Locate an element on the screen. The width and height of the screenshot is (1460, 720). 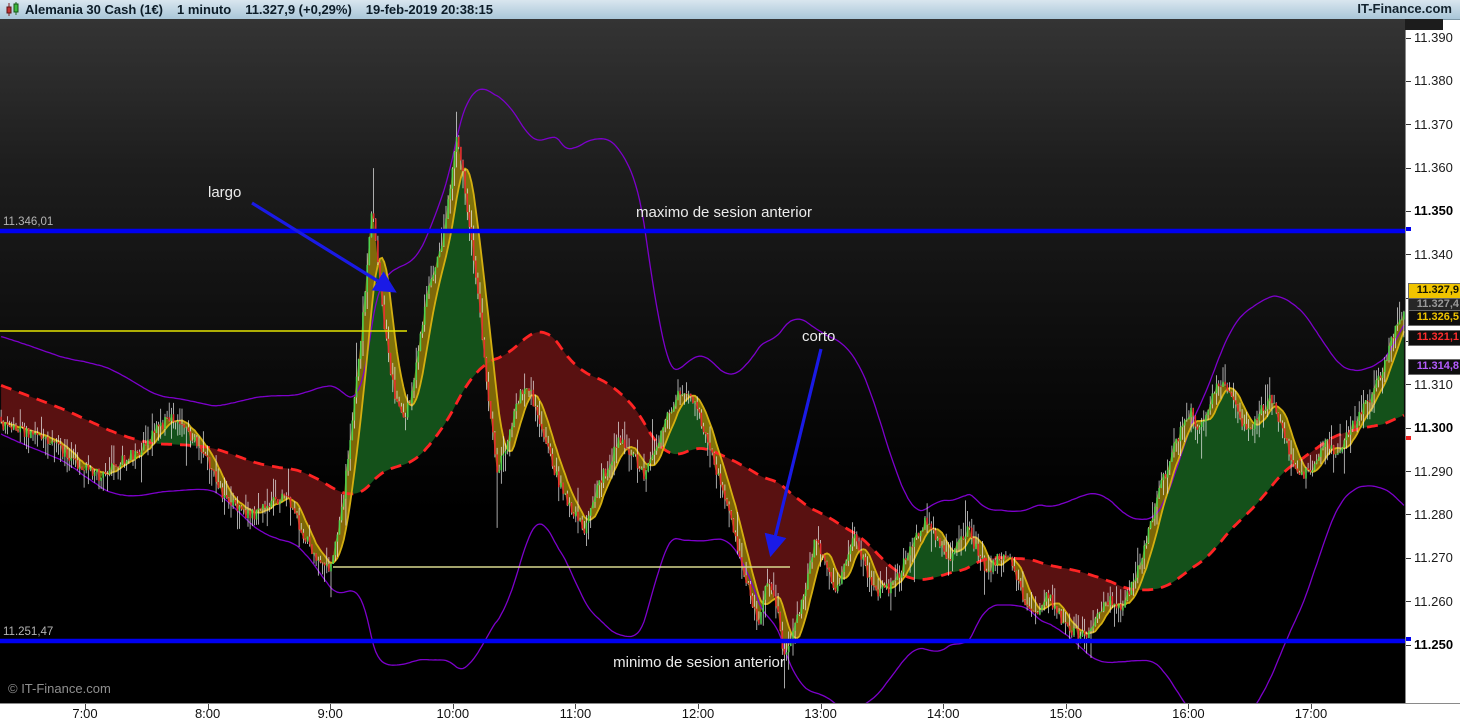
time-tick-label: 9:00 is located at coordinates (330, 713).